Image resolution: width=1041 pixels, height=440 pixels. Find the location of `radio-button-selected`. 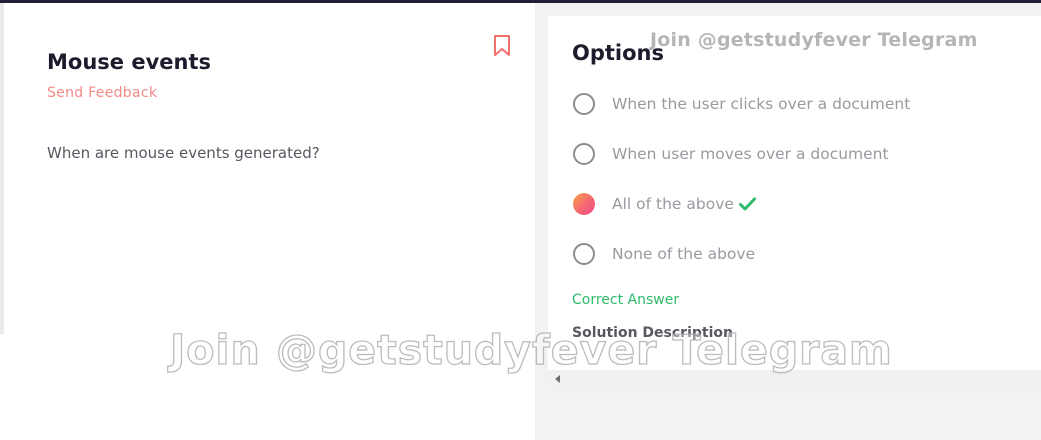

radio-button-selected is located at coordinates (584, 204).